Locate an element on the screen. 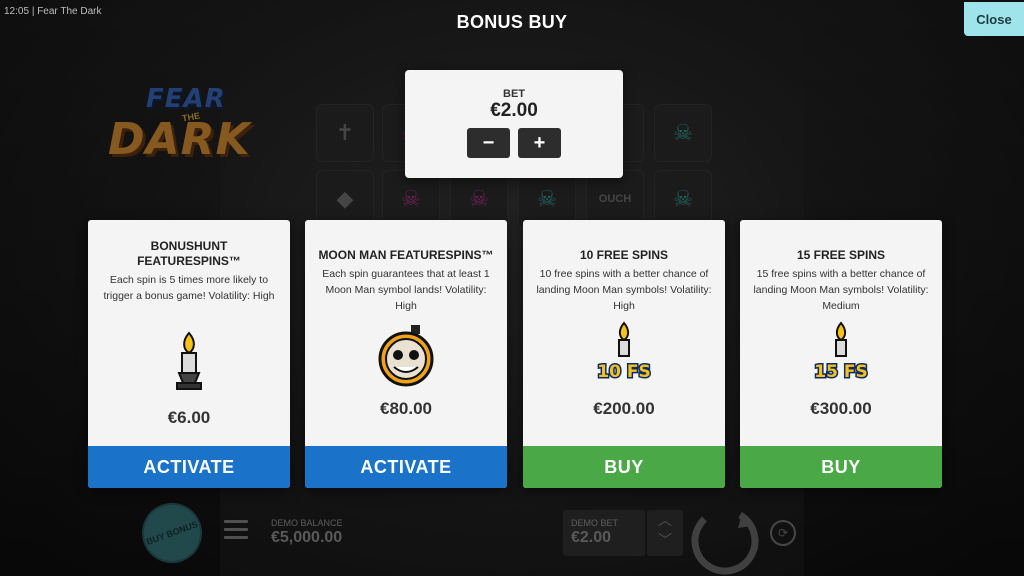  15-fs-candle-icon: 15 FS is located at coordinates (841, 353).